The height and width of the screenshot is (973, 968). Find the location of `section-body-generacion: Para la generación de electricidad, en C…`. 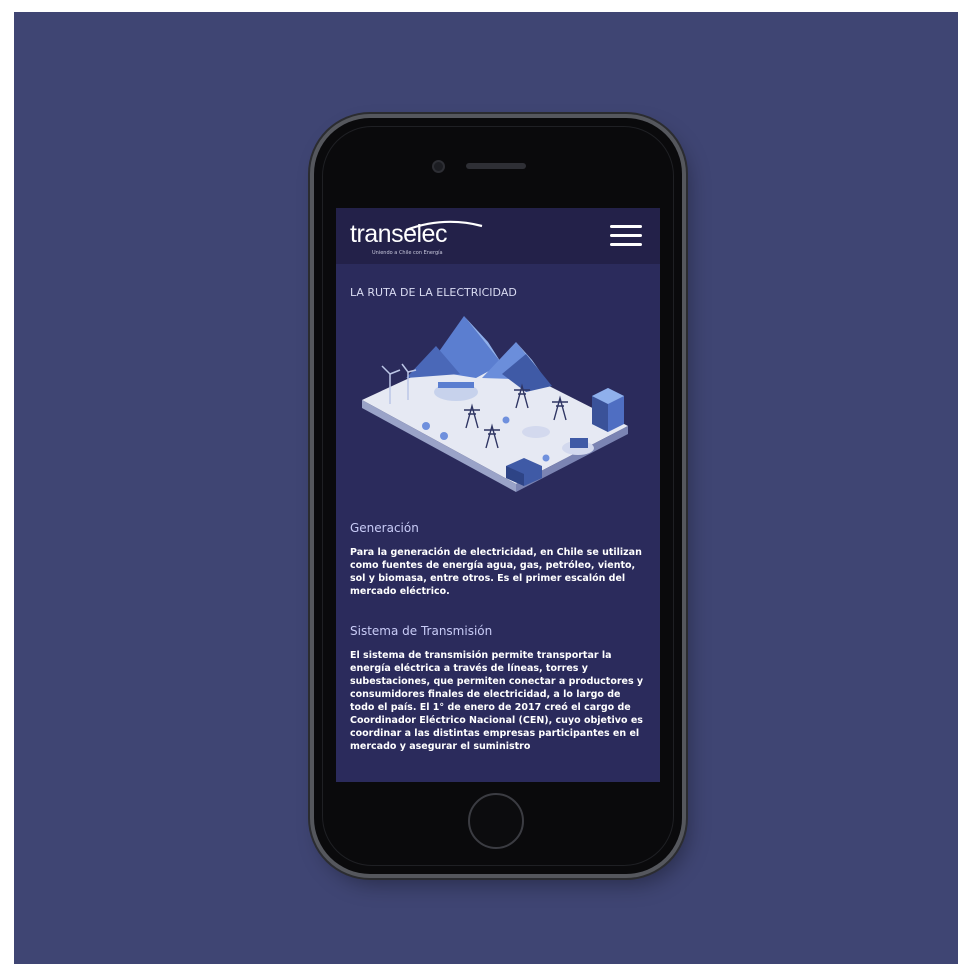

section-body-generacion: Para la generación de electricidad, en C… is located at coordinates (496, 572).